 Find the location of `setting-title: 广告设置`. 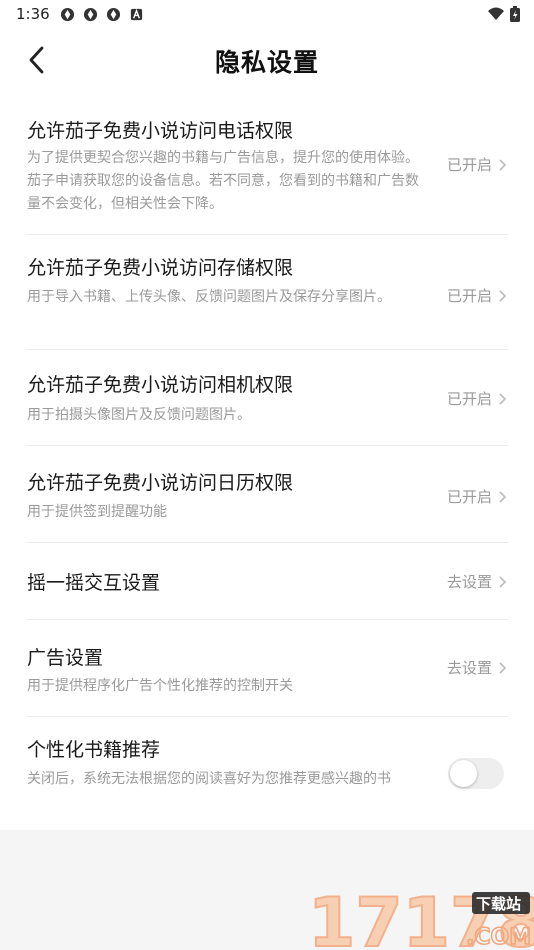

setting-title: 广告设置 is located at coordinates (65, 658).